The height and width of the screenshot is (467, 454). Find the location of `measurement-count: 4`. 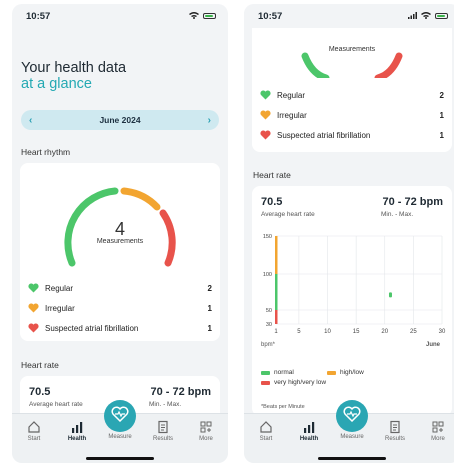

measurement-count: 4 is located at coordinates (119, 229).